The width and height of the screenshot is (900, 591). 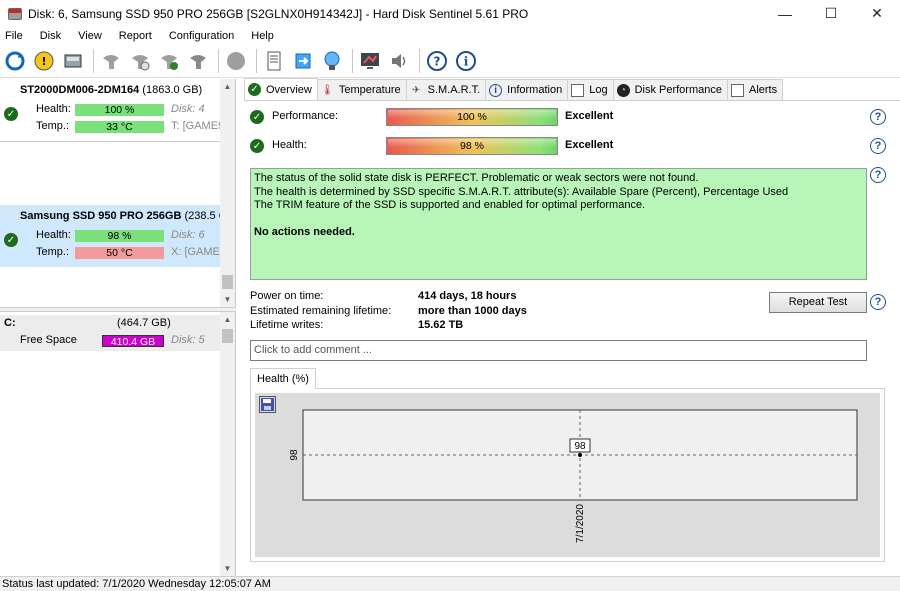 What do you see at coordinates (303, 61) in the screenshot?
I see `transfer-icon` at bounding box center [303, 61].